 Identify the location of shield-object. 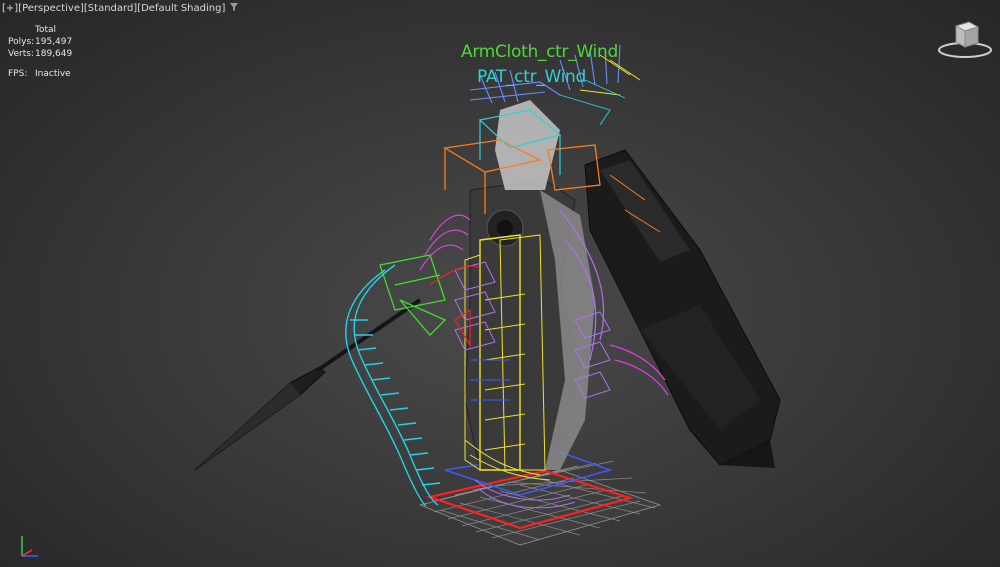
(682, 308).